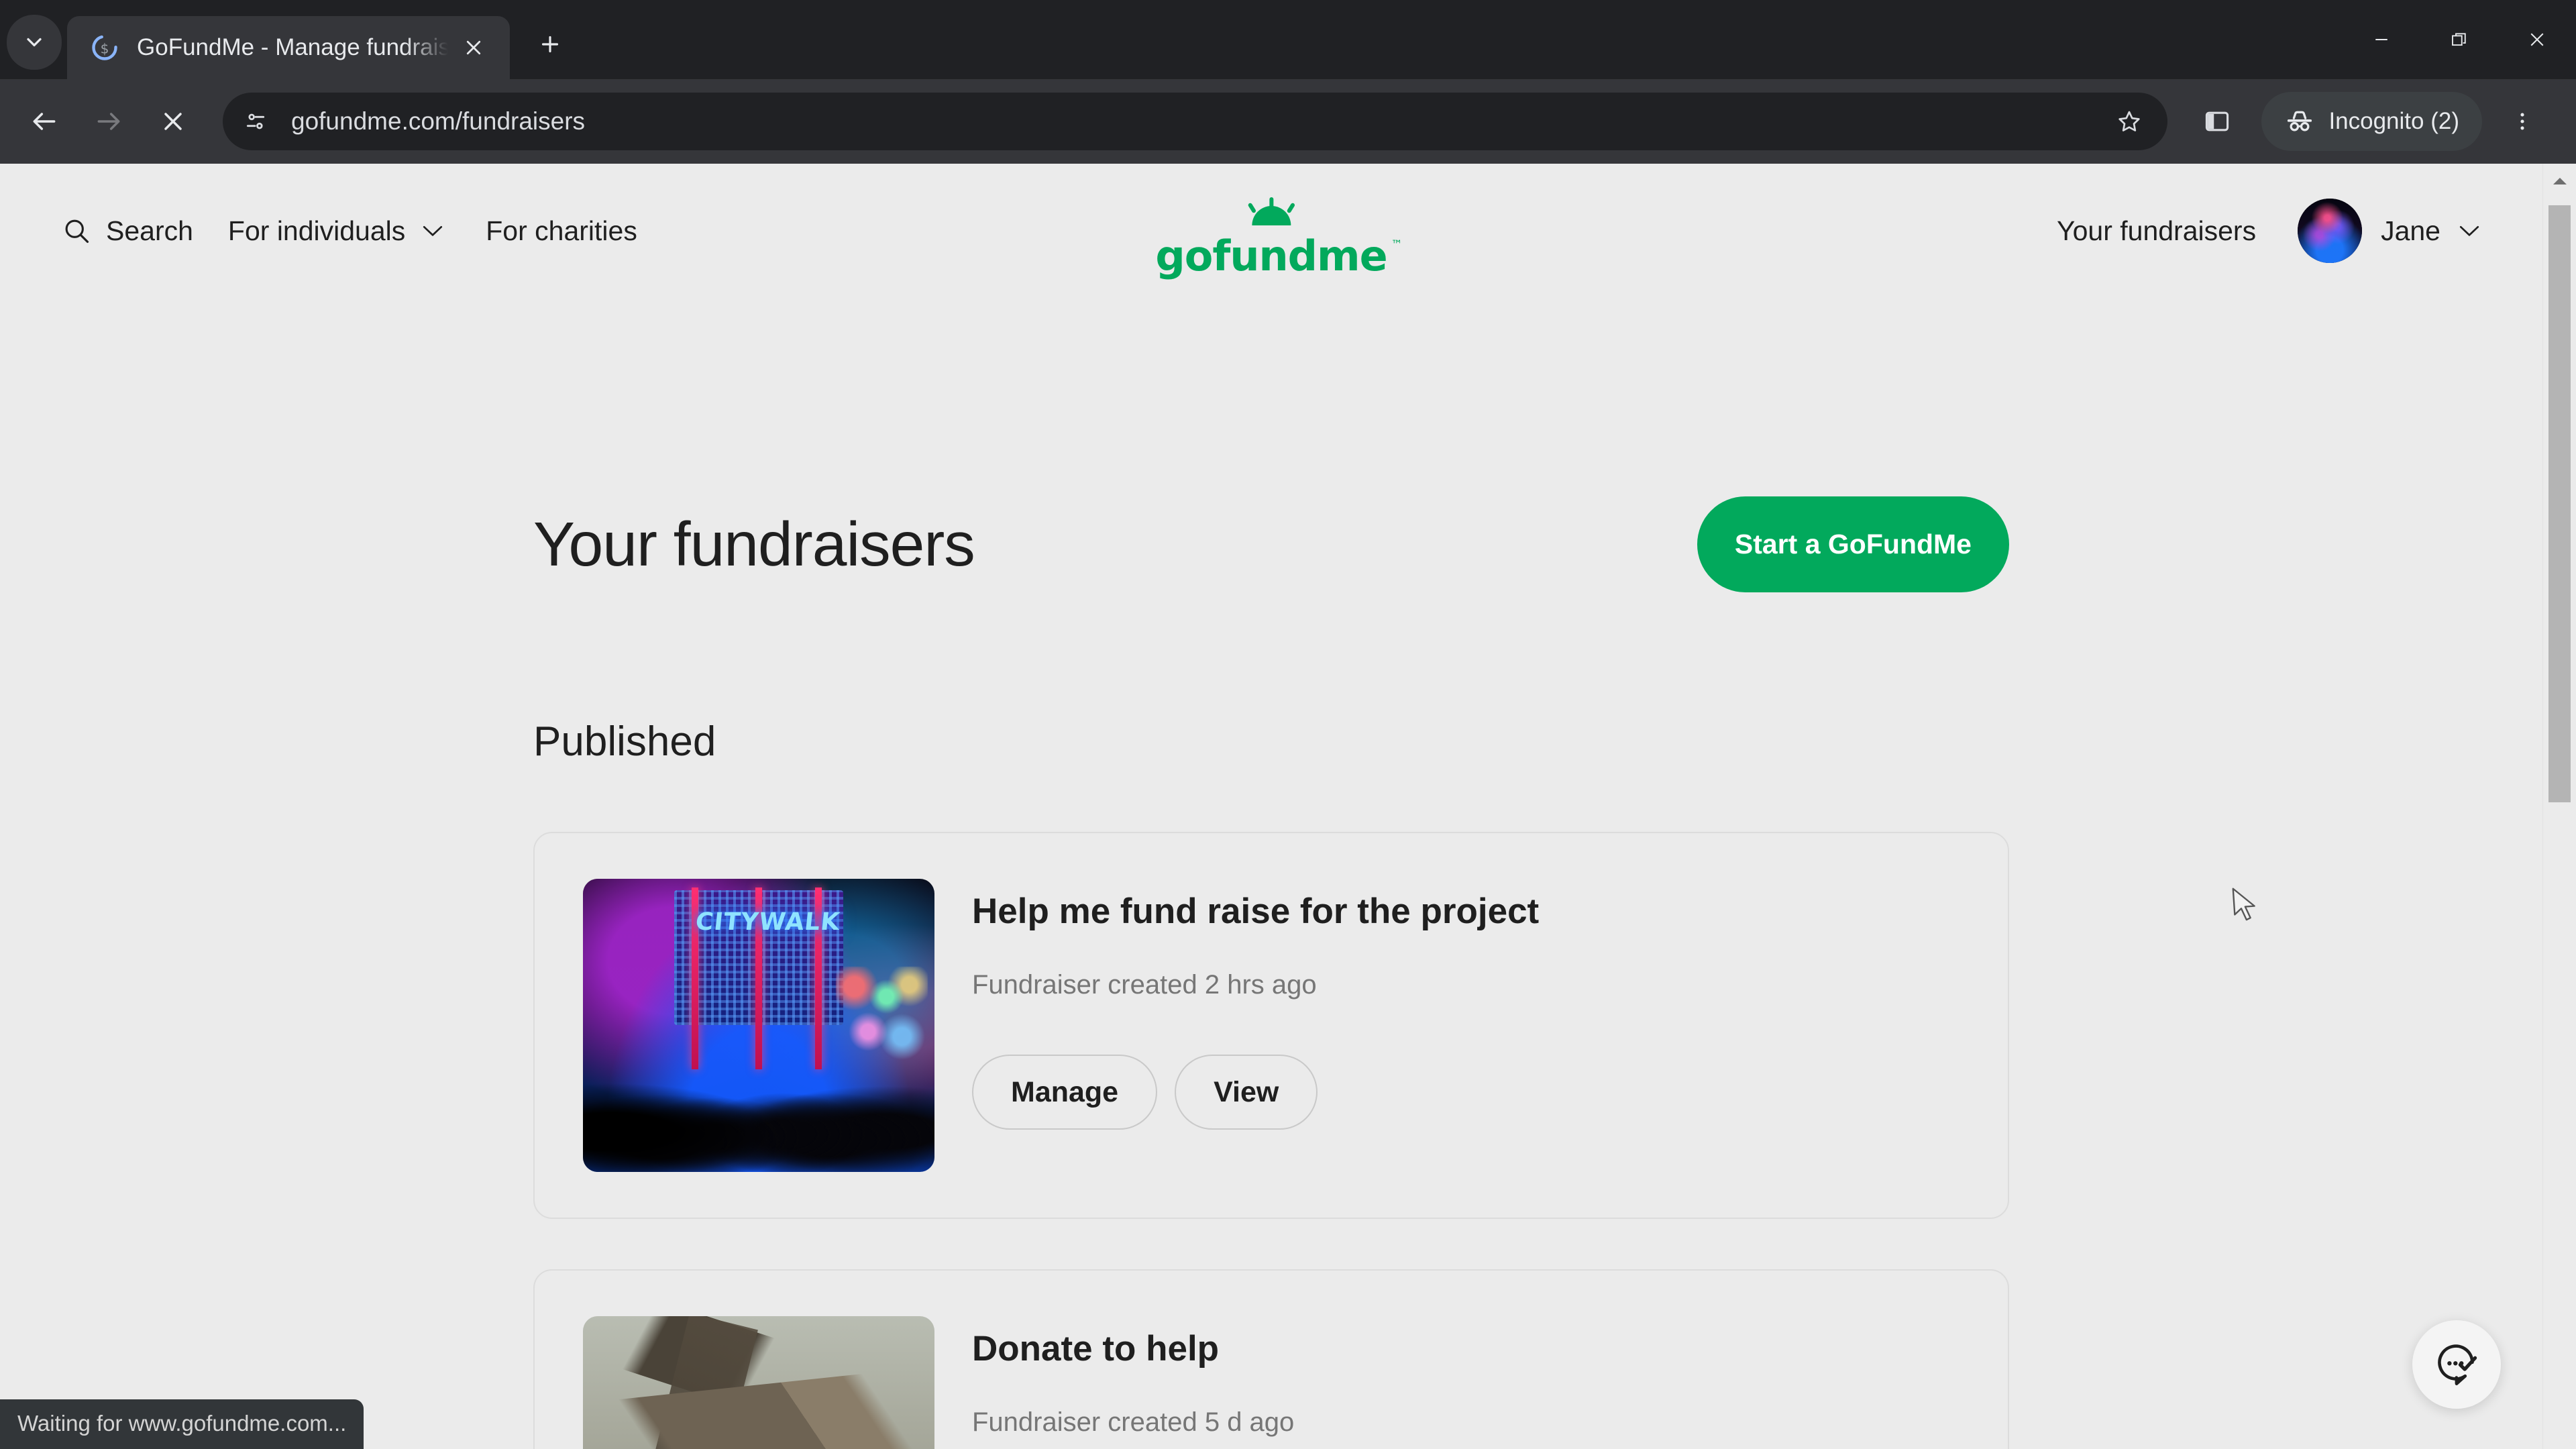 The image size is (2576, 1449). Describe the element at coordinates (1853, 544) in the screenshot. I see `start-a-gofundme-button: Start a GoFundMe` at that location.